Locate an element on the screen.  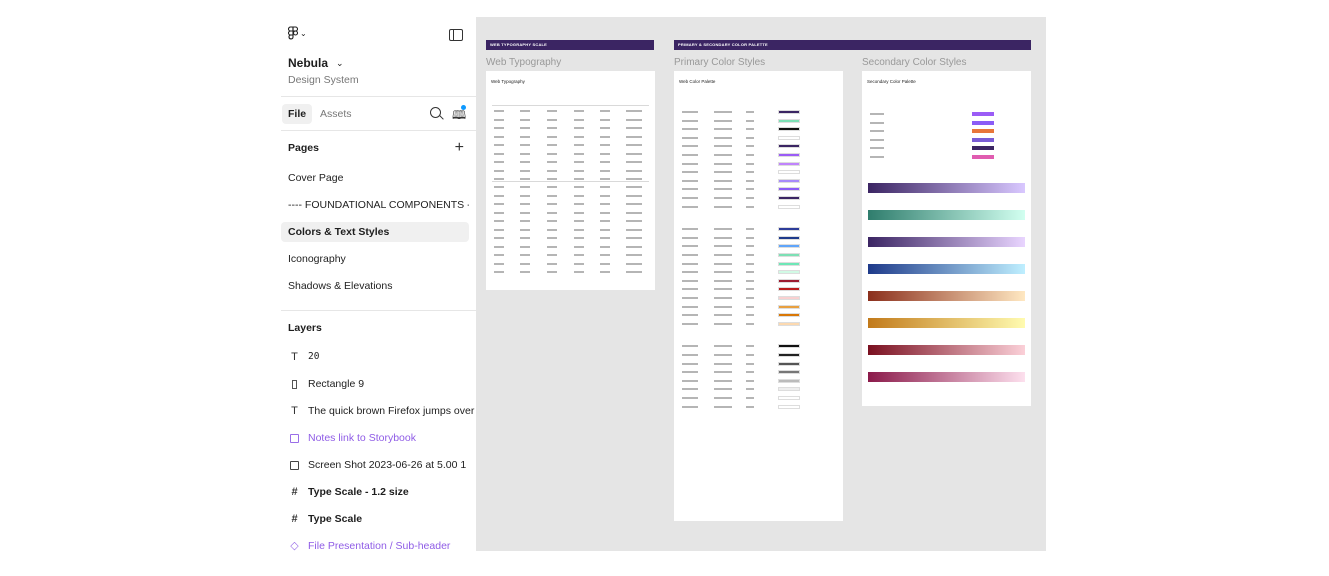
main-menu-button: ⌄ is located at coordinates (297, 33).